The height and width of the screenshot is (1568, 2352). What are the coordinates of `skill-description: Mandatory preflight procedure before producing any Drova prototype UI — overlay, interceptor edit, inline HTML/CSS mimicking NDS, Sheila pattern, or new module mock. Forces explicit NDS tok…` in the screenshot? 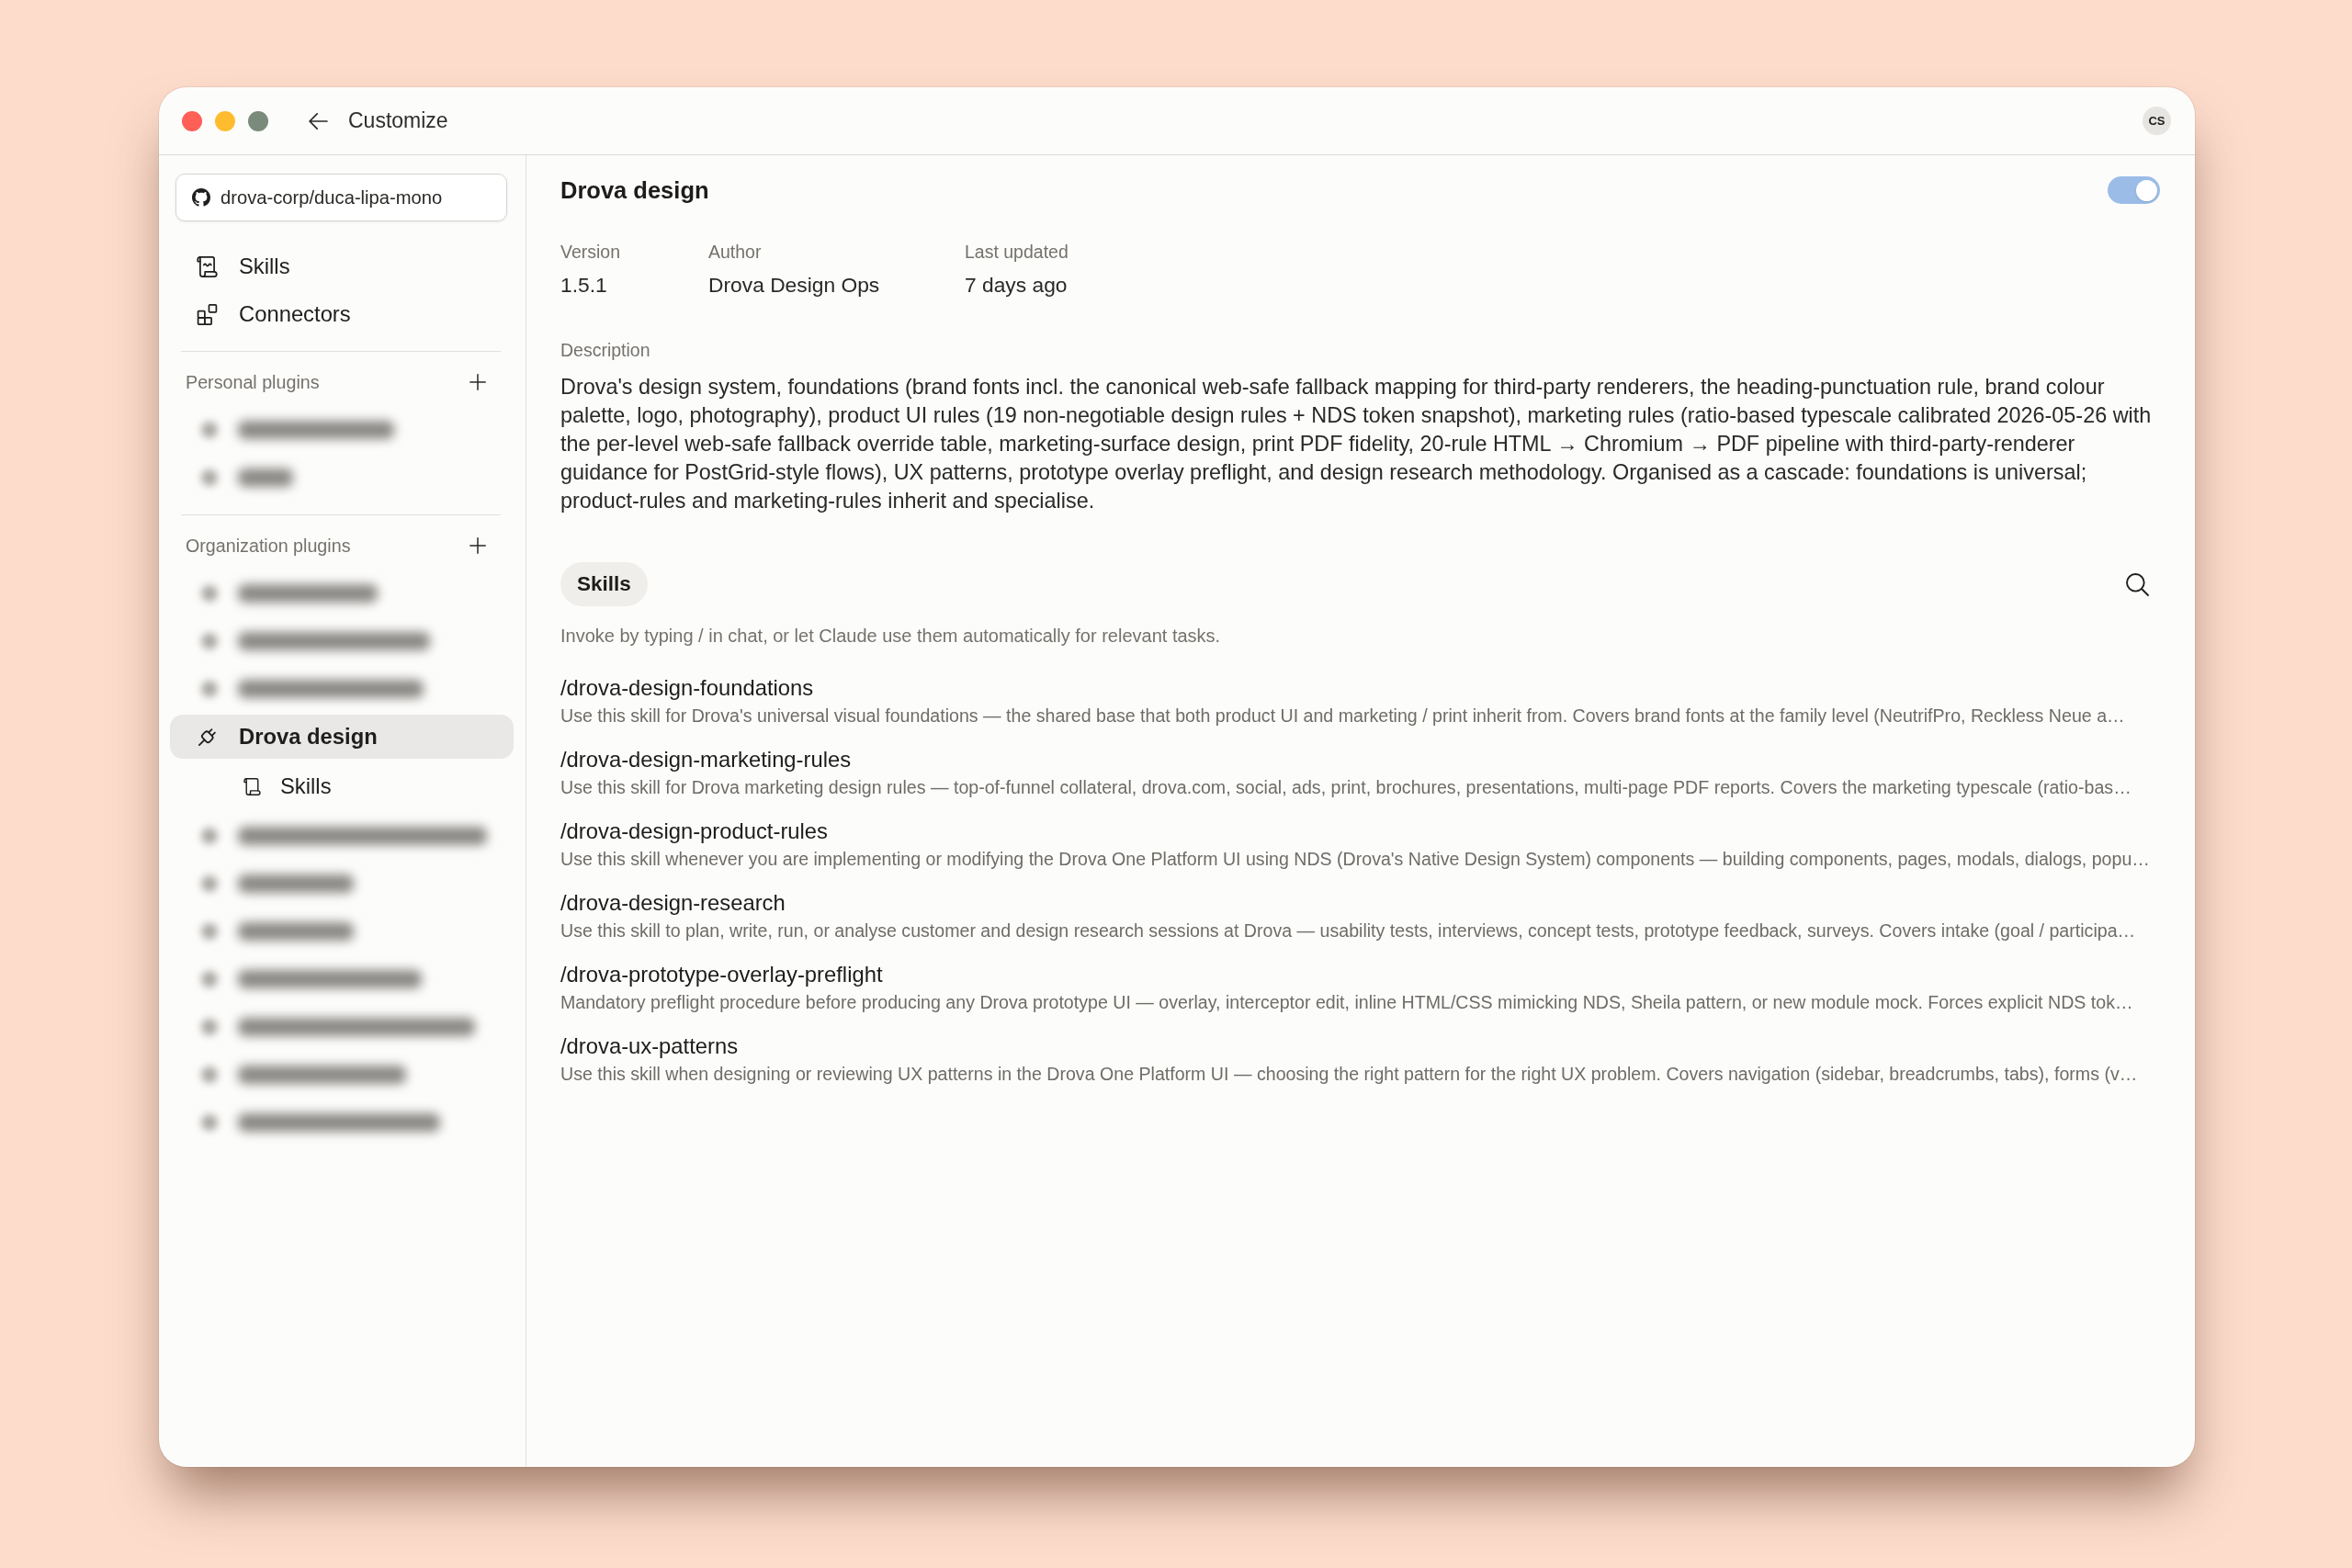 It's located at (1346, 1003).